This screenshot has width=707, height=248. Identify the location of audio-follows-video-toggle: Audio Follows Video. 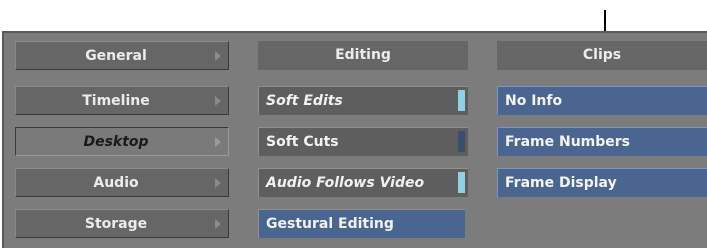
(363, 182).